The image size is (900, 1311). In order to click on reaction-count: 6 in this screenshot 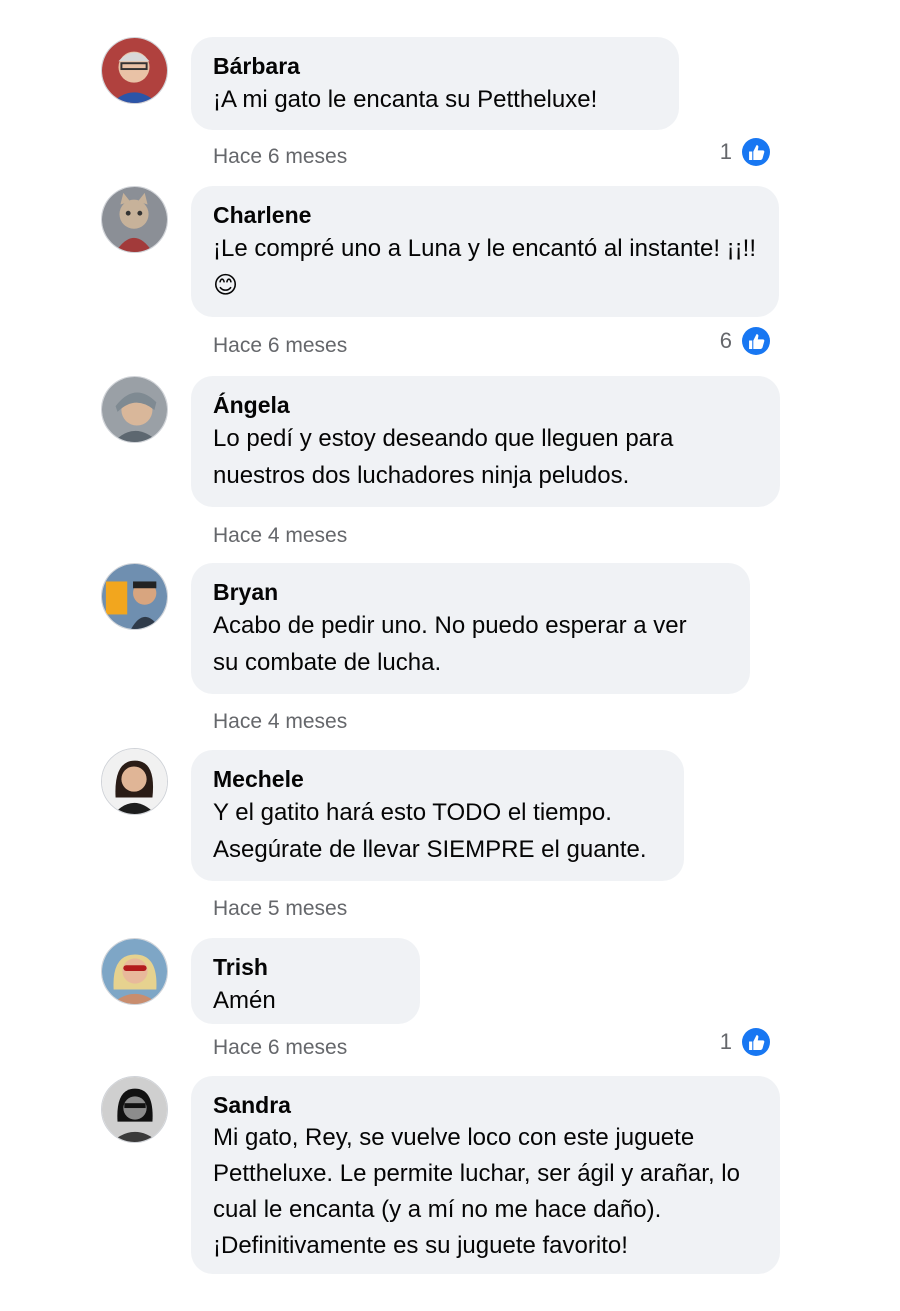, I will do `click(745, 341)`.